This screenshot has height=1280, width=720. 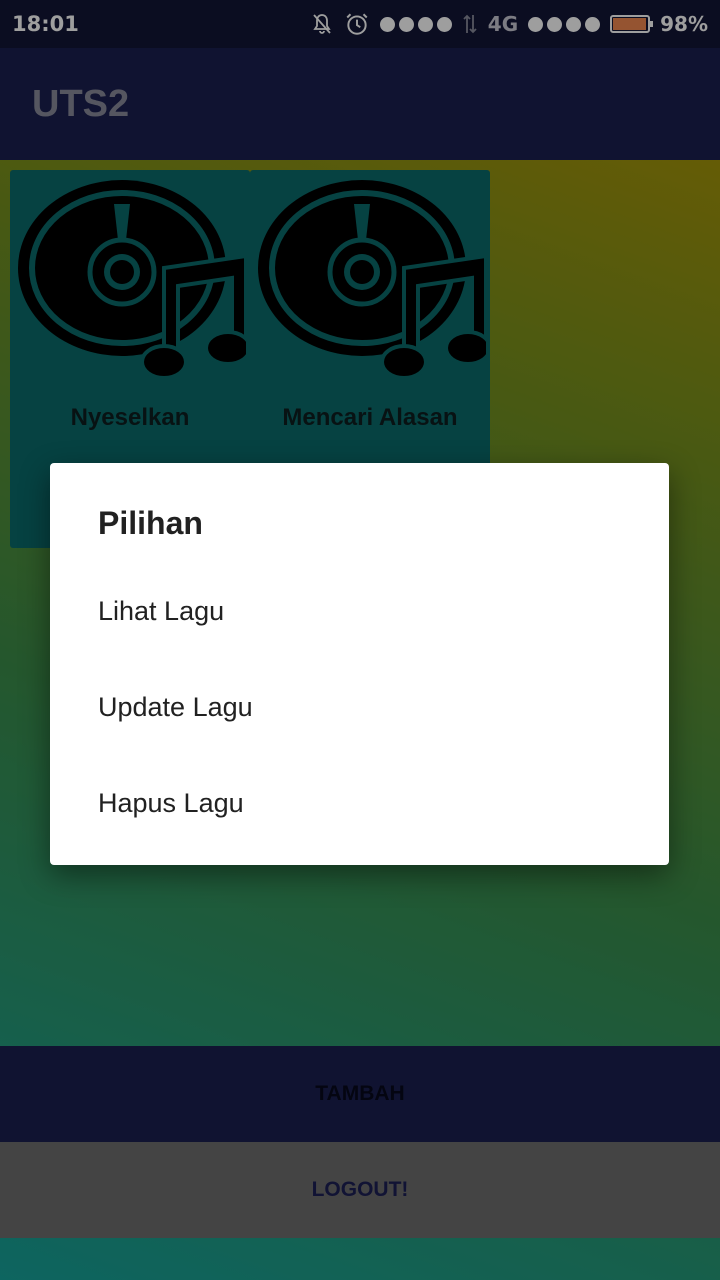 I want to click on delete-song-option: Hapus Lagu, so click(x=359, y=803).